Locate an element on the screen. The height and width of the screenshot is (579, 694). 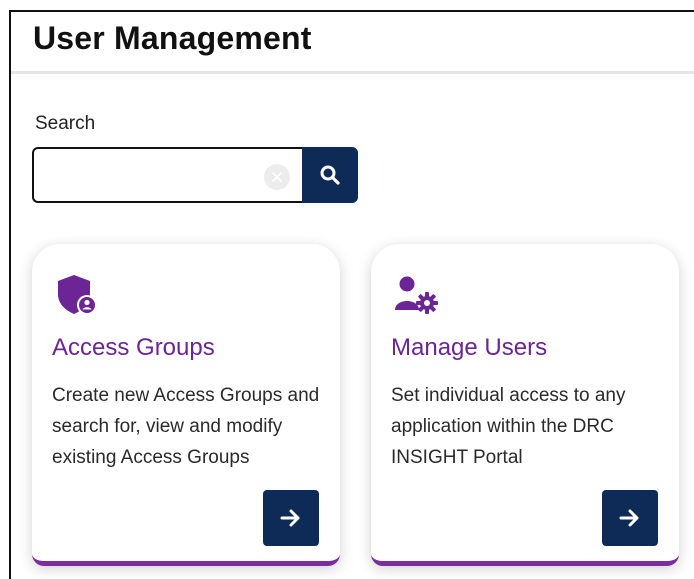
search-icon is located at coordinates (330, 175).